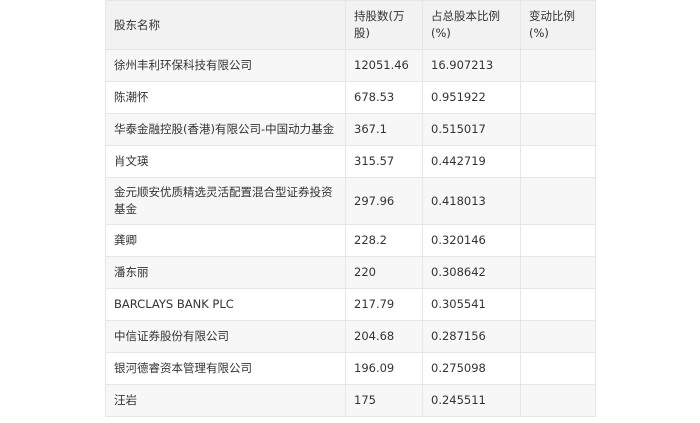  What do you see at coordinates (225, 368) in the screenshot?
I see `cell-name: 银河德睿资本管理有限公司` at bounding box center [225, 368].